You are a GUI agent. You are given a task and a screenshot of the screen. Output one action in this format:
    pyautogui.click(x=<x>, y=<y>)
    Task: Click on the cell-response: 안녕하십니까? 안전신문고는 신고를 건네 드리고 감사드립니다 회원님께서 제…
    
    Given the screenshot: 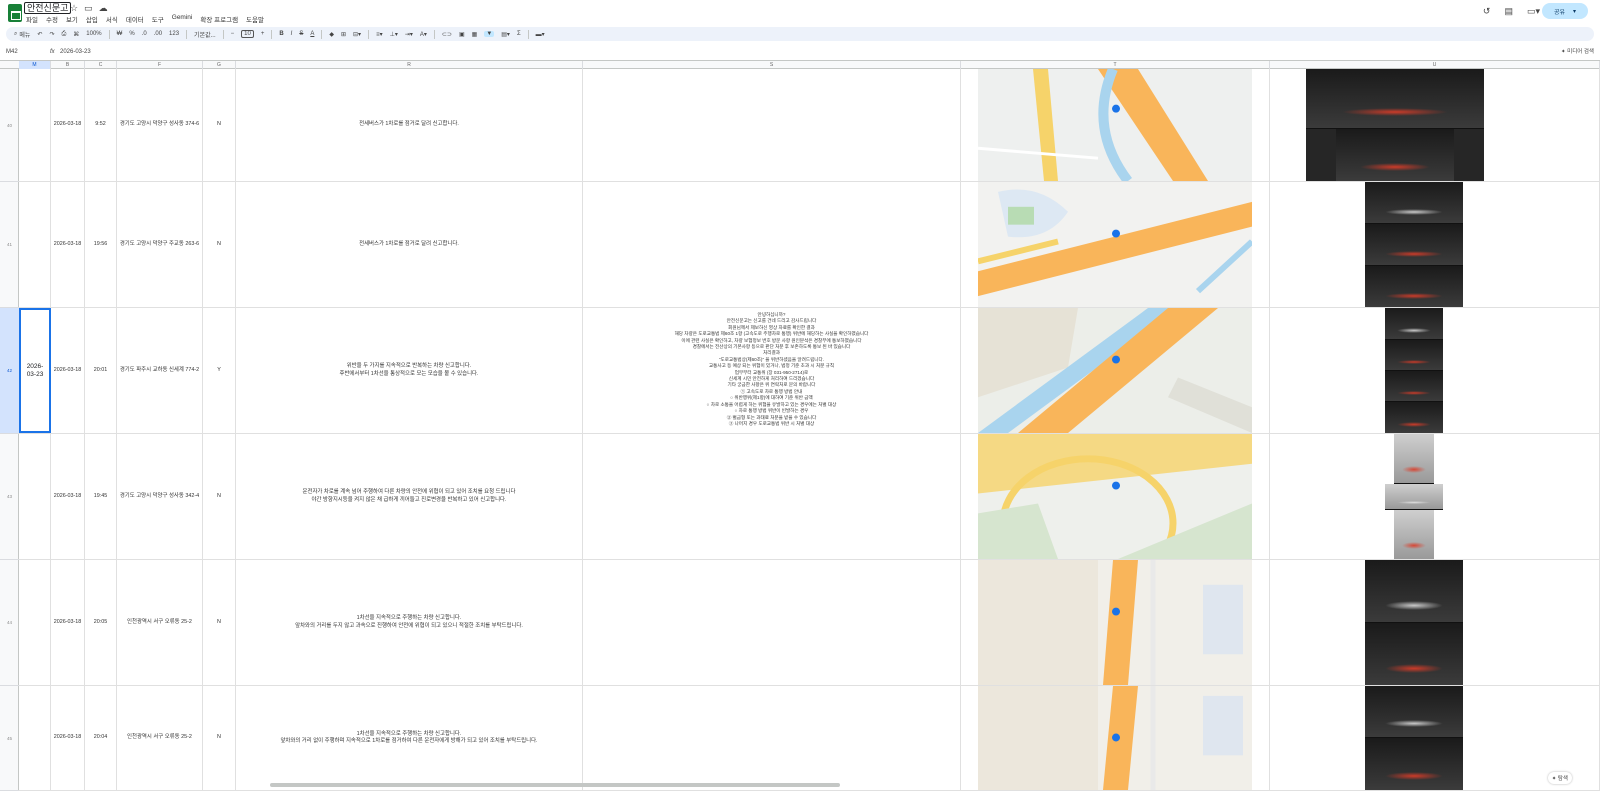 What is the action you would take?
    pyautogui.click(x=772, y=370)
    